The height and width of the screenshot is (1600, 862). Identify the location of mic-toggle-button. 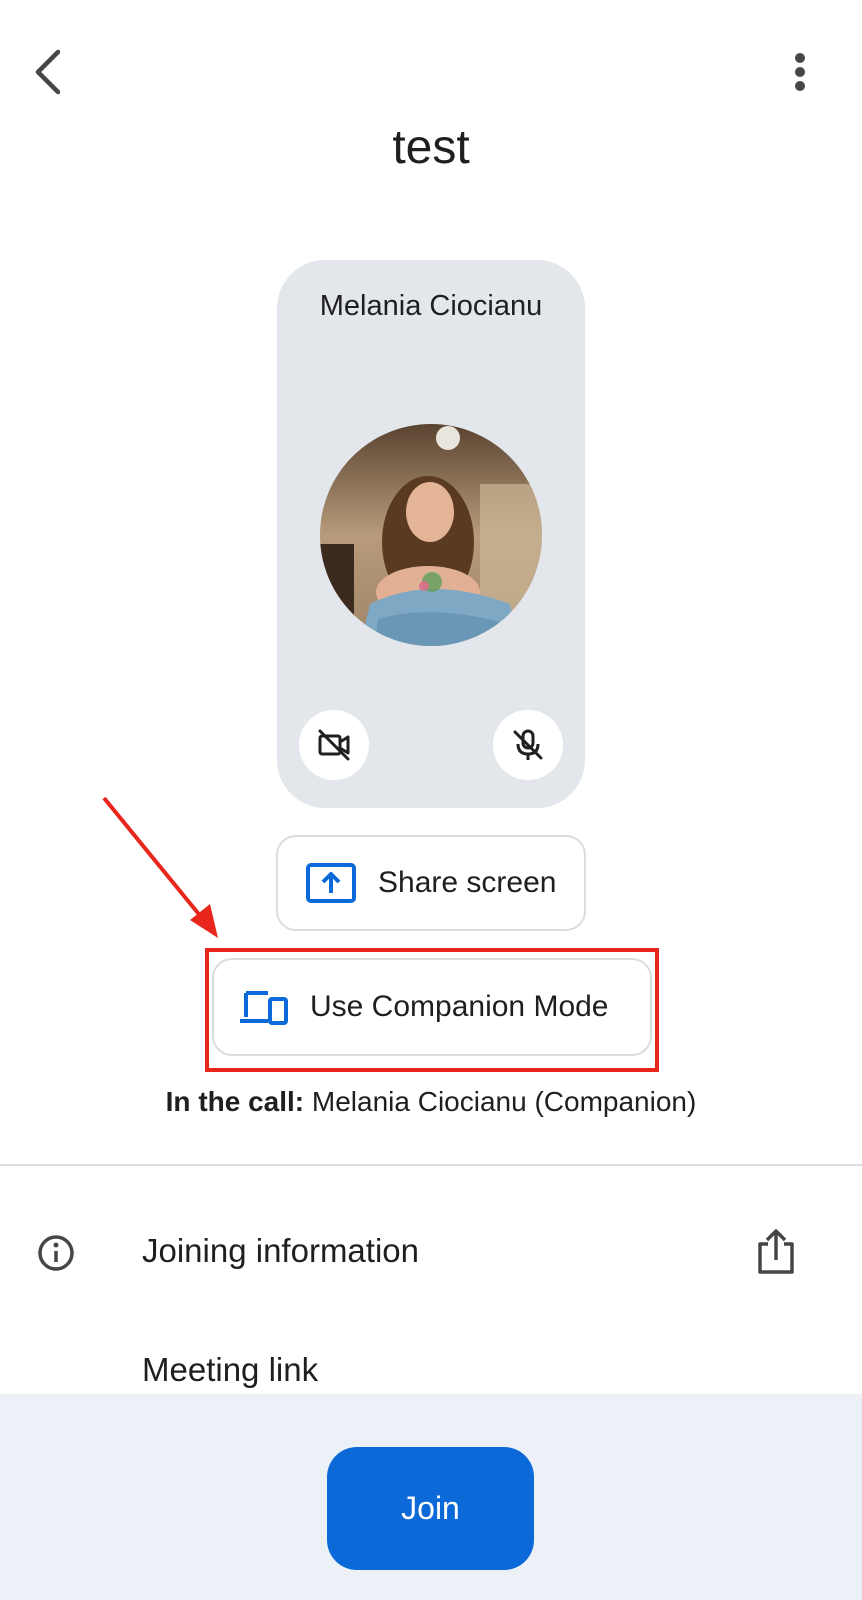
(528, 745).